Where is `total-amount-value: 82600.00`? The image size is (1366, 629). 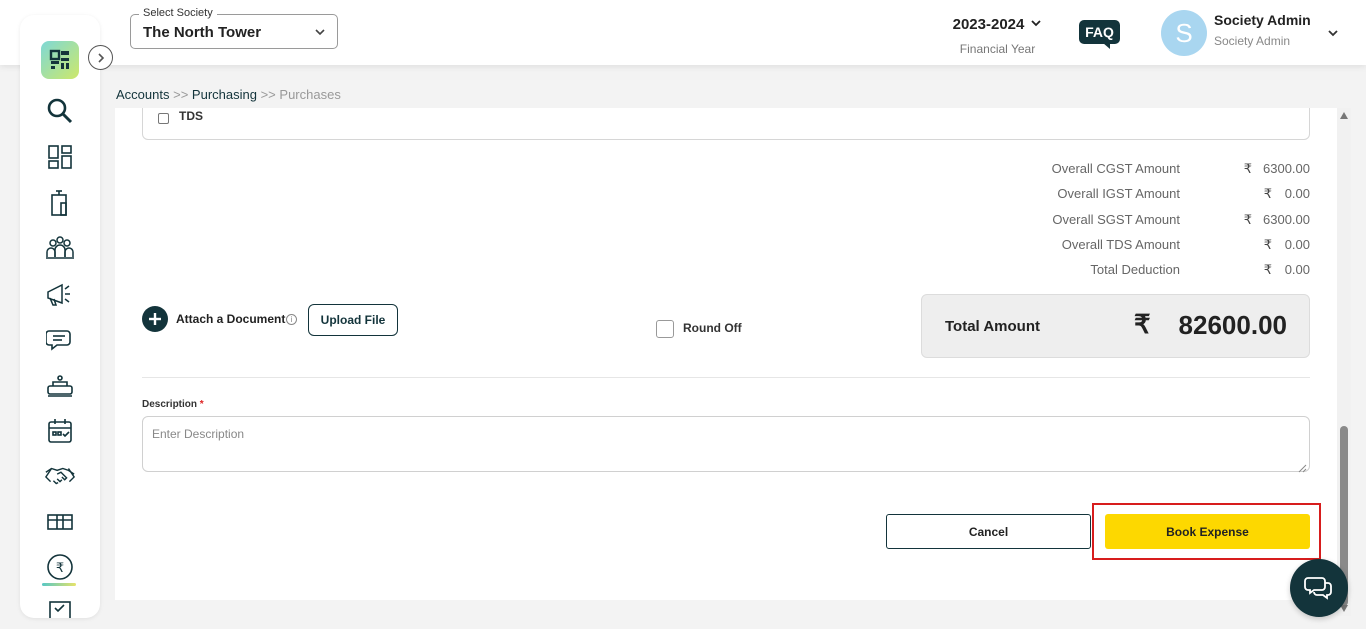 total-amount-value: 82600.00 is located at coordinates (1232, 325).